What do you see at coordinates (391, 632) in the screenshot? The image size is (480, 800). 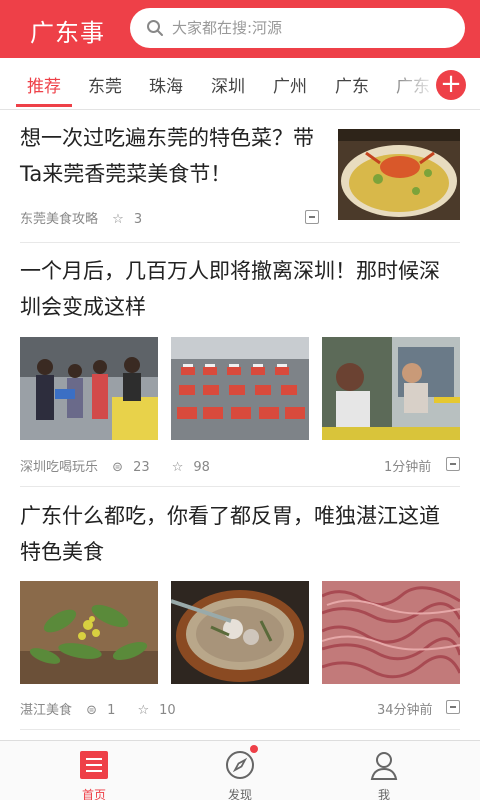 I see `worm-dish-image` at bounding box center [391, 632].